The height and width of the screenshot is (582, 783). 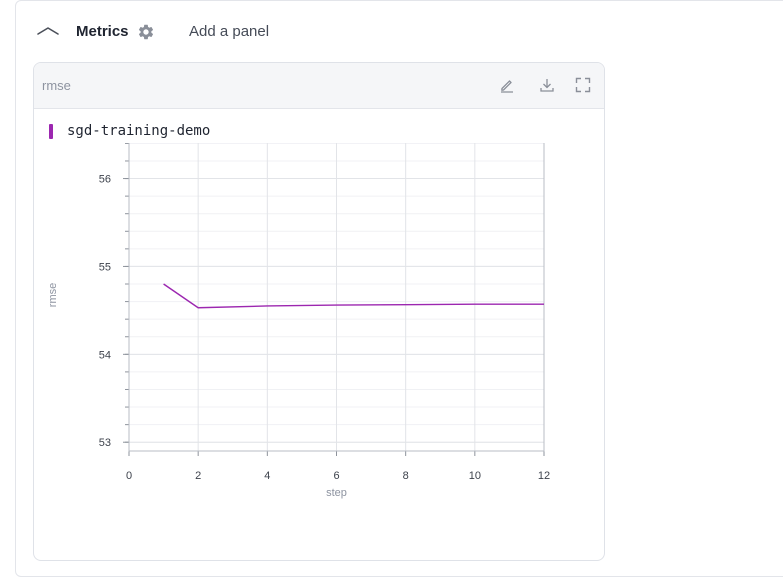 I want to click on y-tick-label: 56, so click(x=105, y=180).